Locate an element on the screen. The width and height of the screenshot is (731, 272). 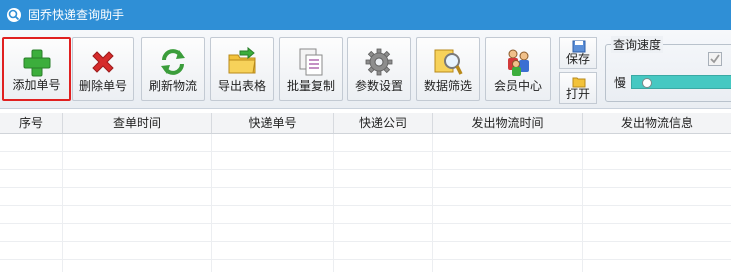
speed-slow-label: 慢 is located at coordinates (620, 83).